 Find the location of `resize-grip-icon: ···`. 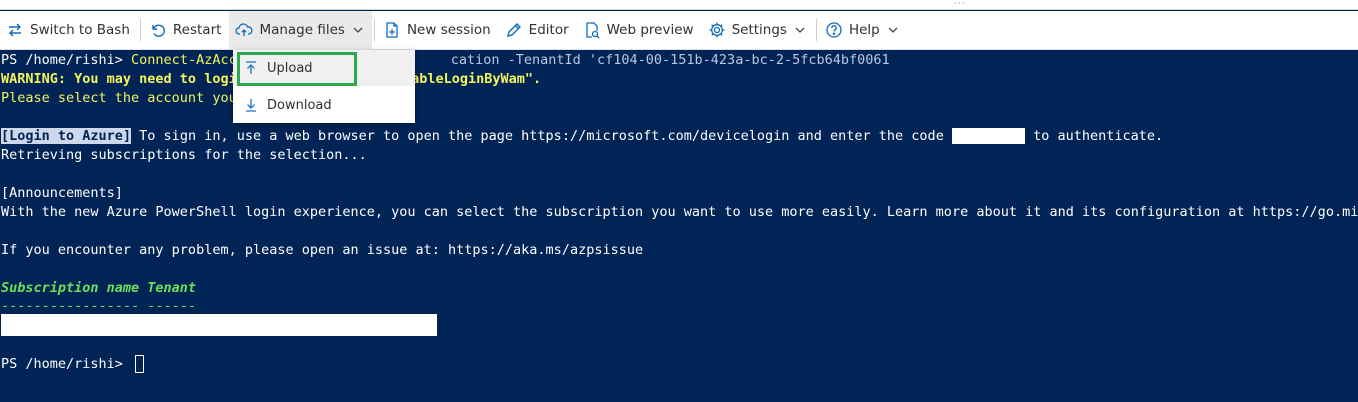

resize-grip-icon: ··· is located at coordinates (960, 4).